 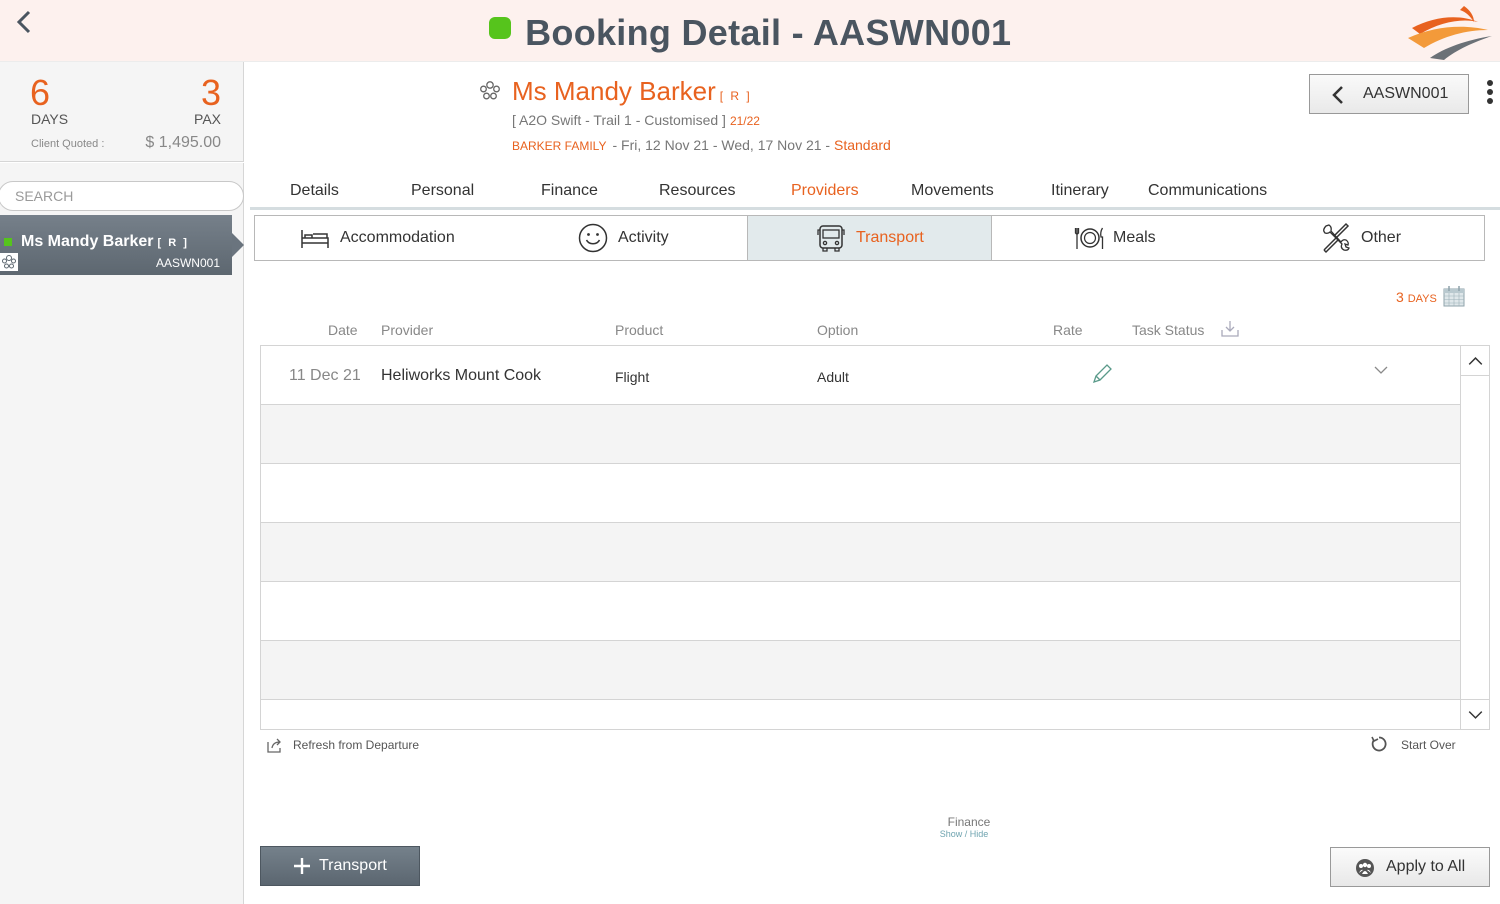 What do you see at coordinates (1207, 191) in the screenshot?
I see `tab-communications: Communications` at bounding box center [1207, 191].